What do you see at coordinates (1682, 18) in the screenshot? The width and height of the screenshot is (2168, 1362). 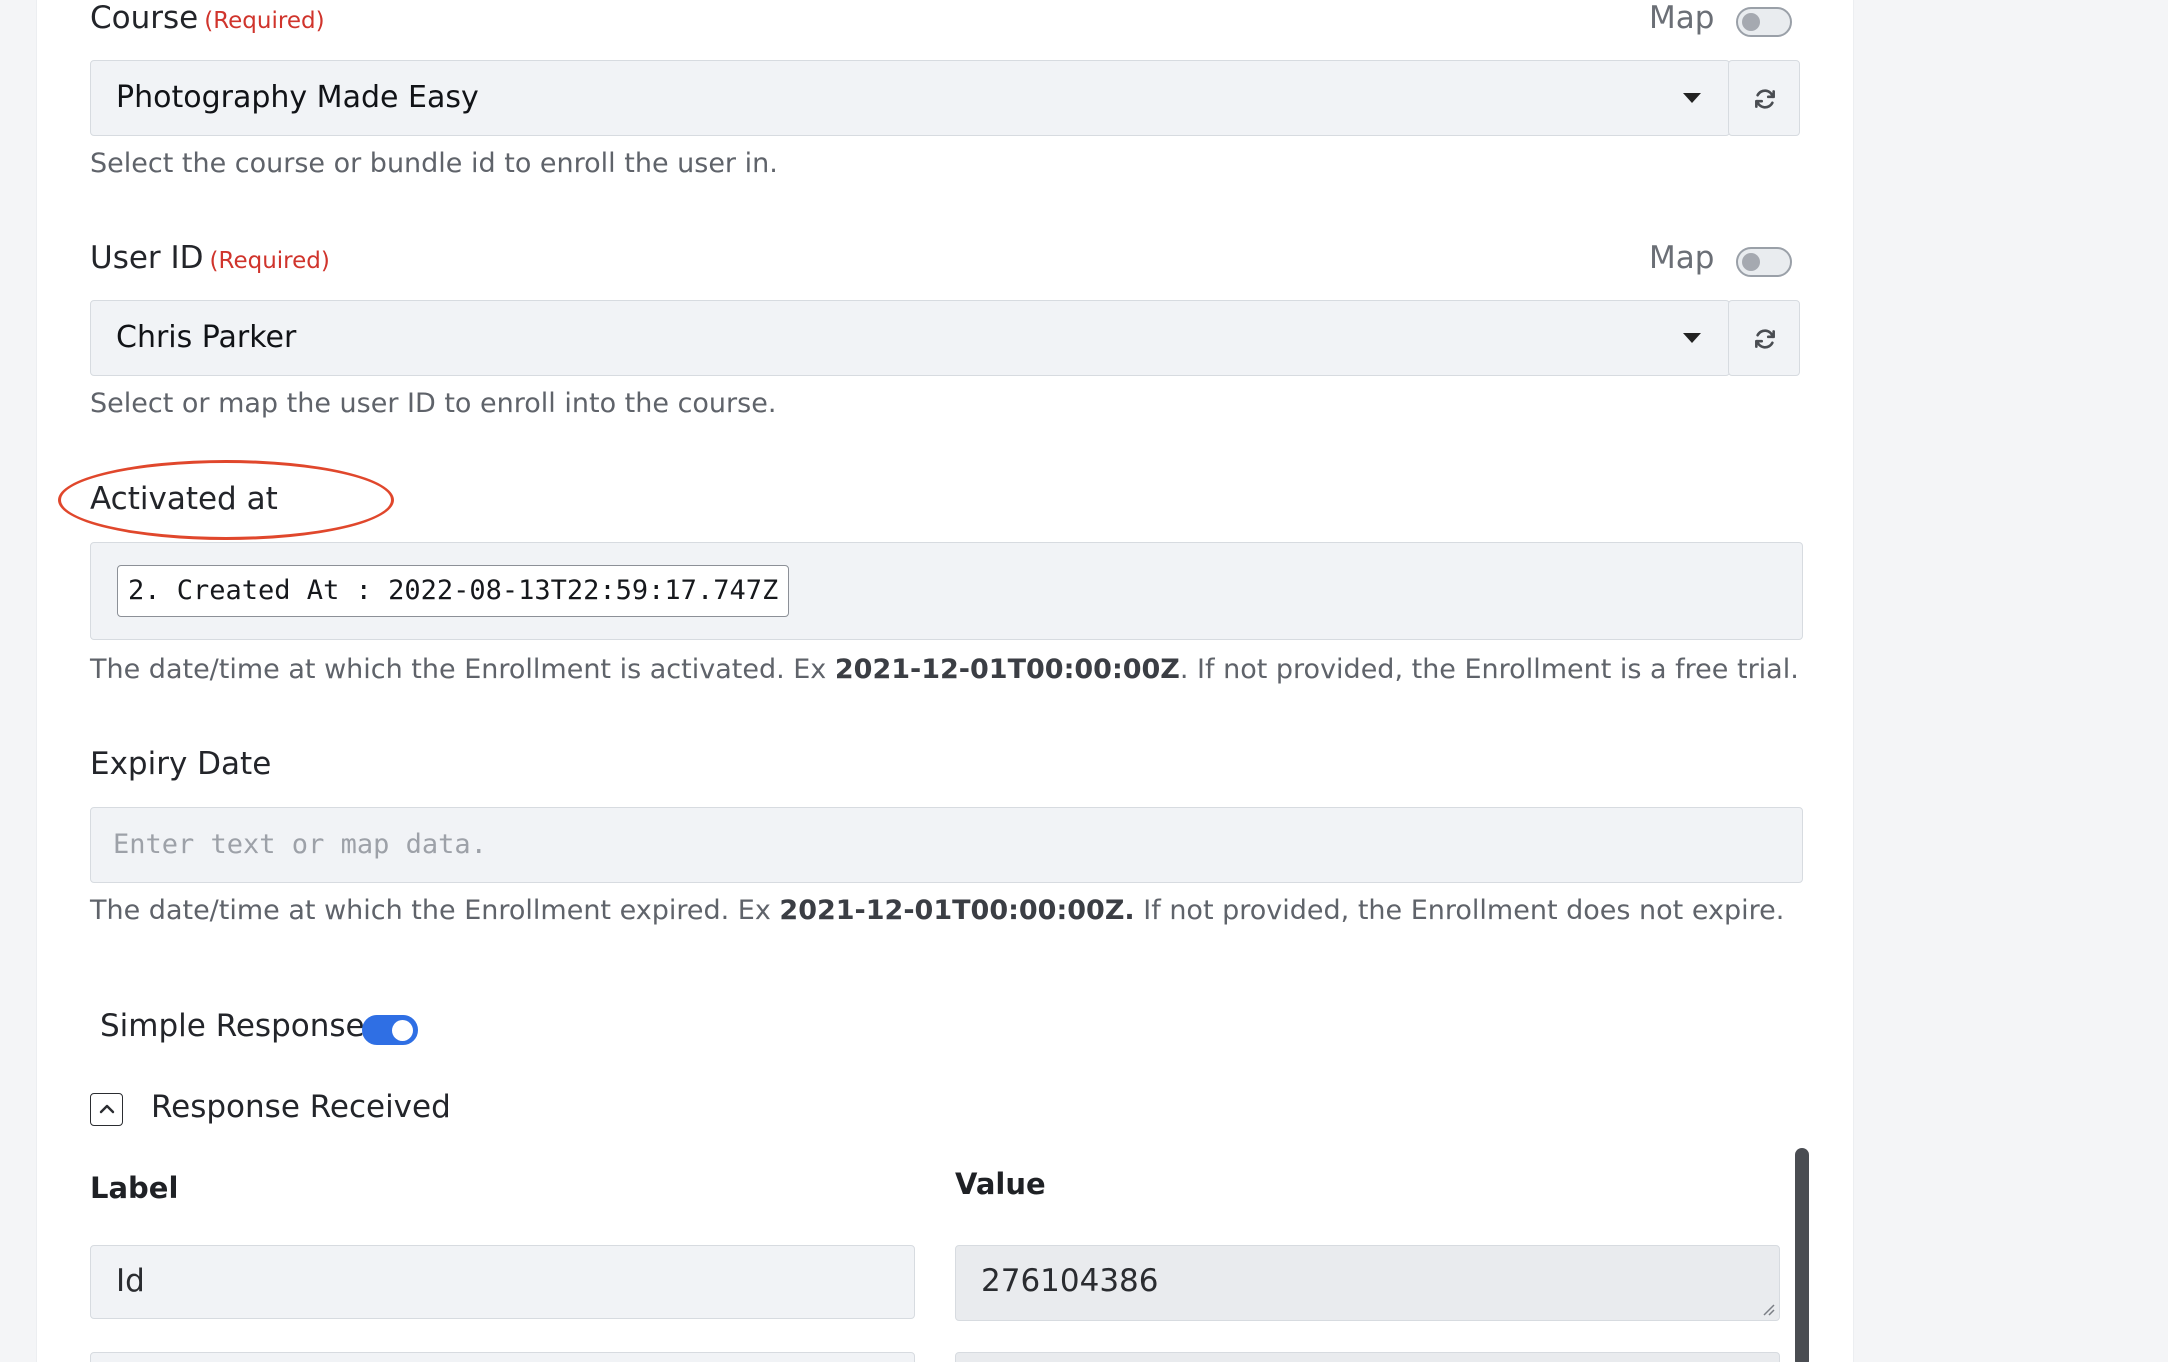 I see `course-map-label: Map` at bounding box center [1682, 18].